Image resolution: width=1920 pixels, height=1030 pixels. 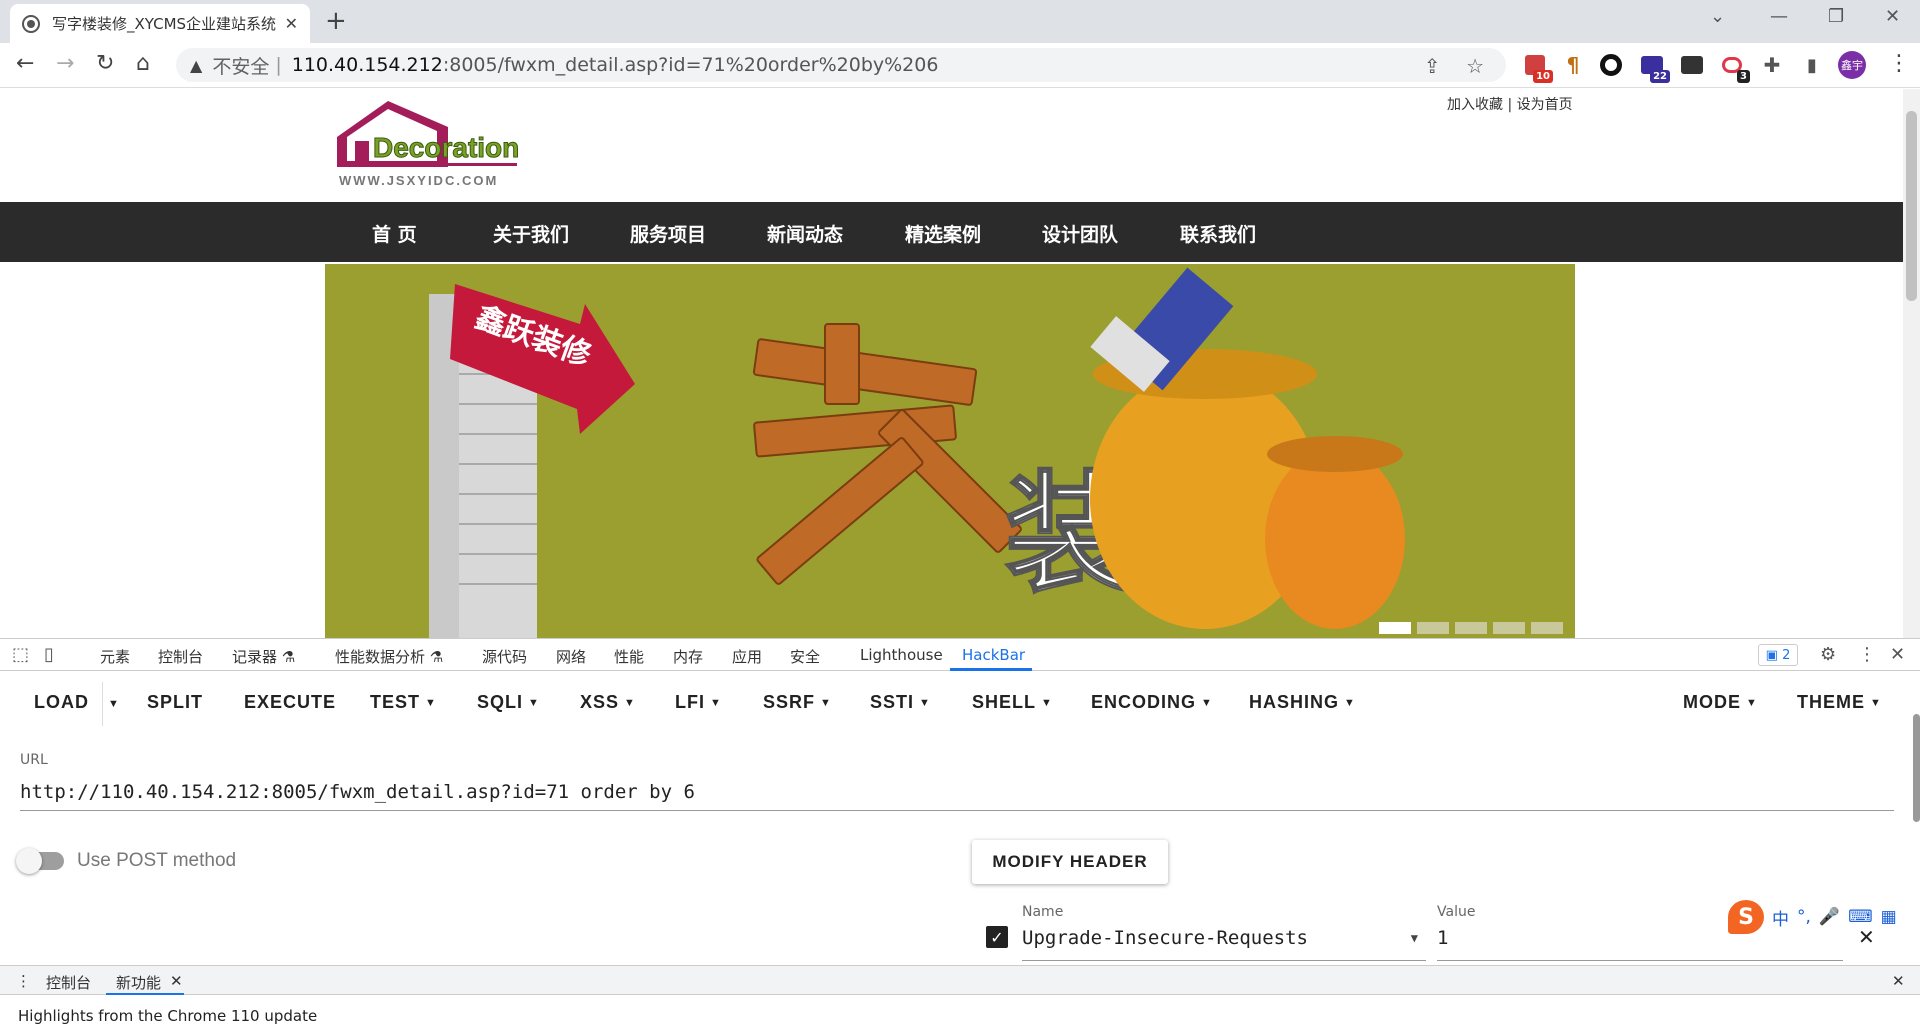 I want to click on cap-extension-icon: 22, so click(x=1655, y=68).